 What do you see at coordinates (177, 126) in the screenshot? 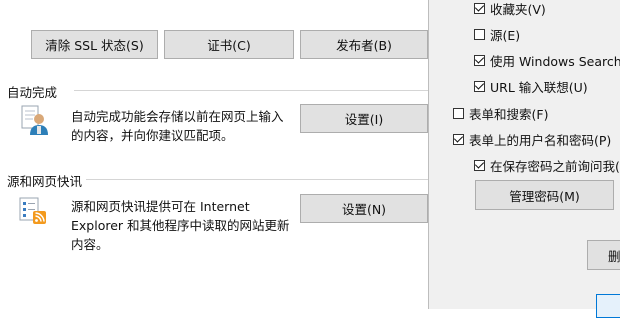
I see `autocomplete-description: 自动完成功能会存储以前在网页上输入 的内容，并向你建议匹配项。` at bounding box center [177, 126].